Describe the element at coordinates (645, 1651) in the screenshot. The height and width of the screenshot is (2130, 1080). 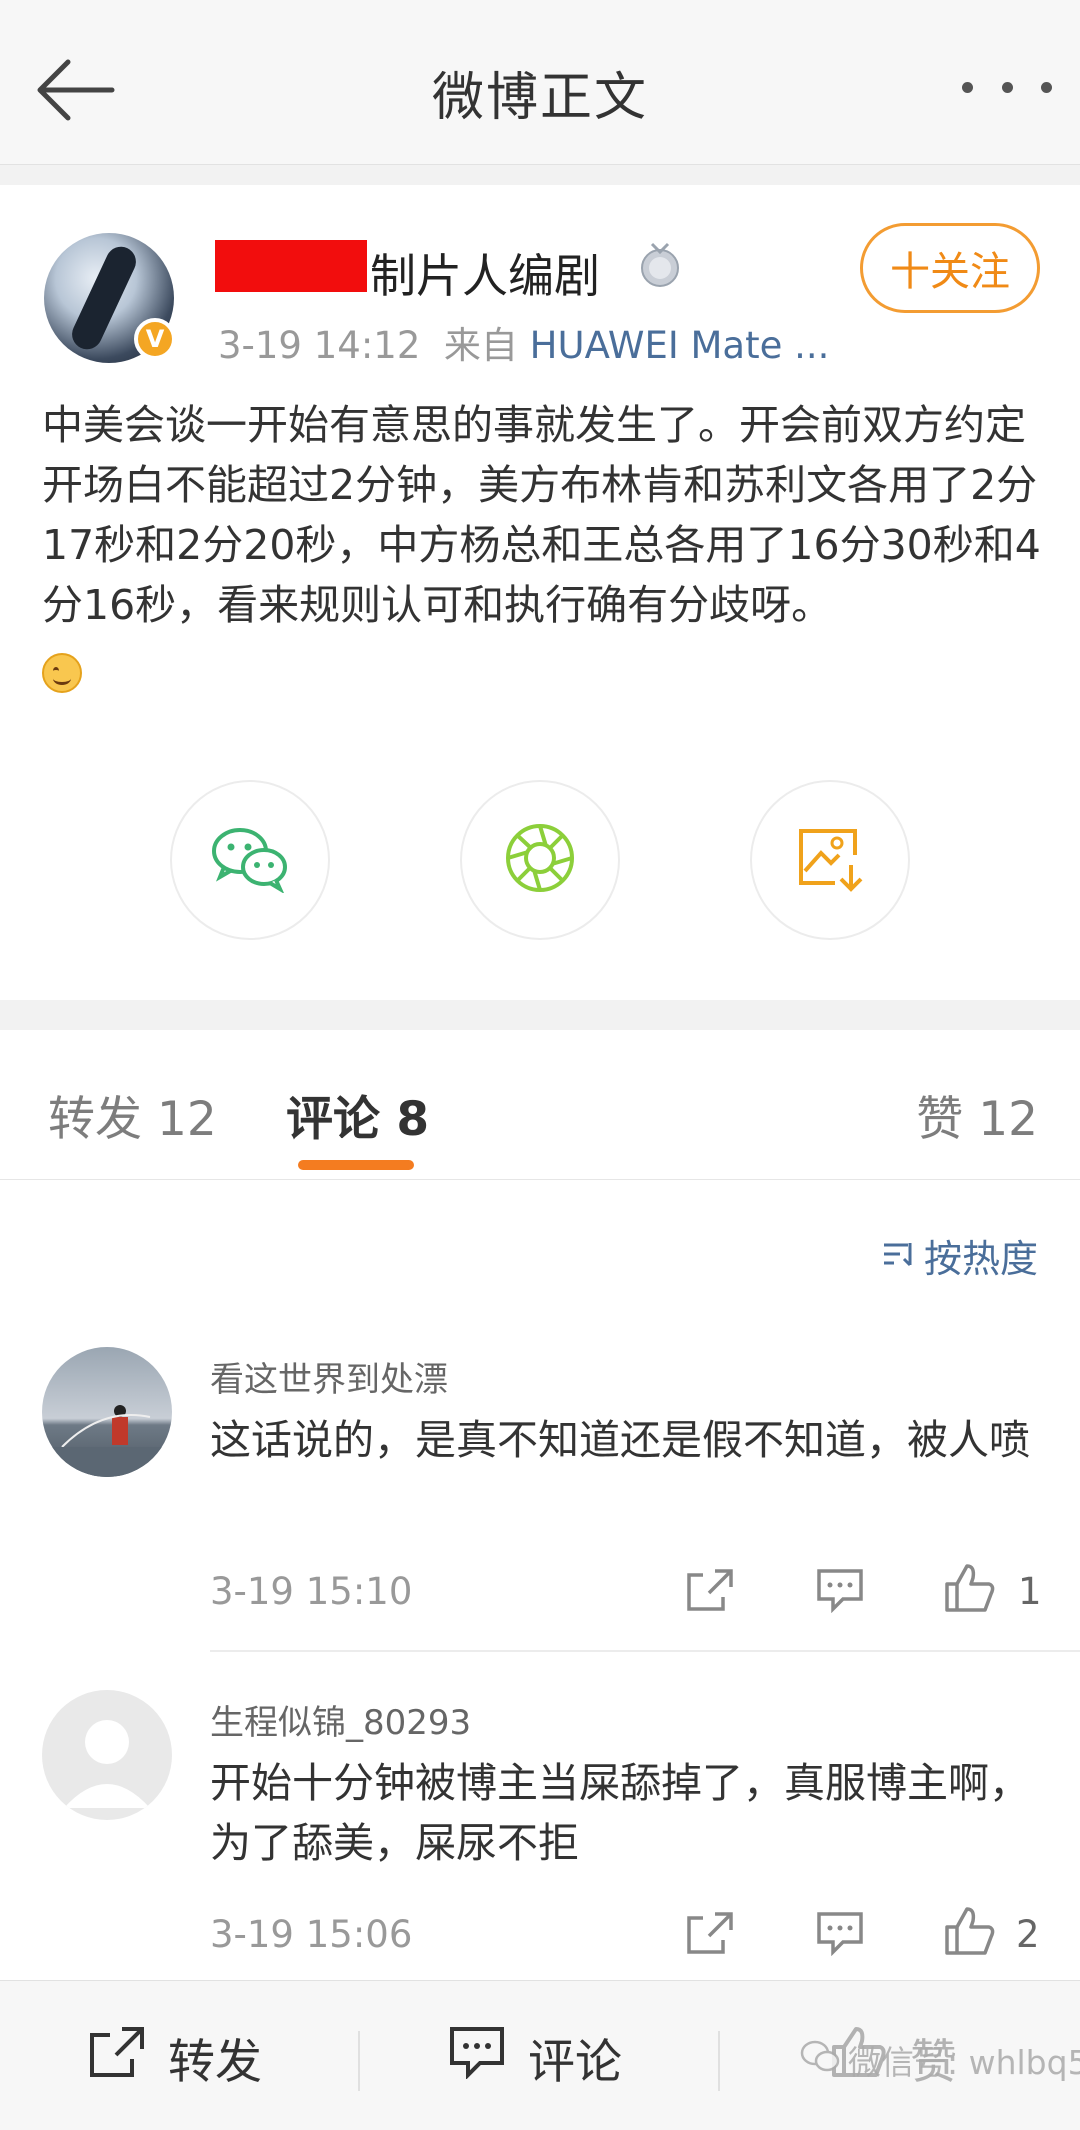
I see `comment-divider` at that location.